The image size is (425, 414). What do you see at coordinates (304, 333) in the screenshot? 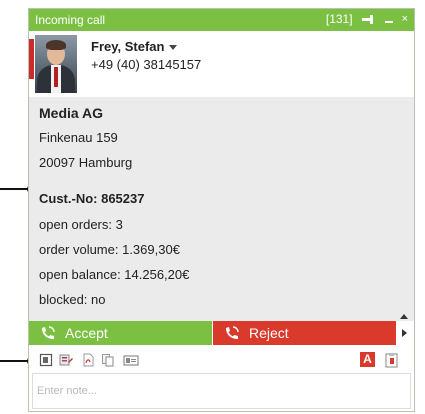
I see `reject-button: Reject` at bounding box center [304, 333].